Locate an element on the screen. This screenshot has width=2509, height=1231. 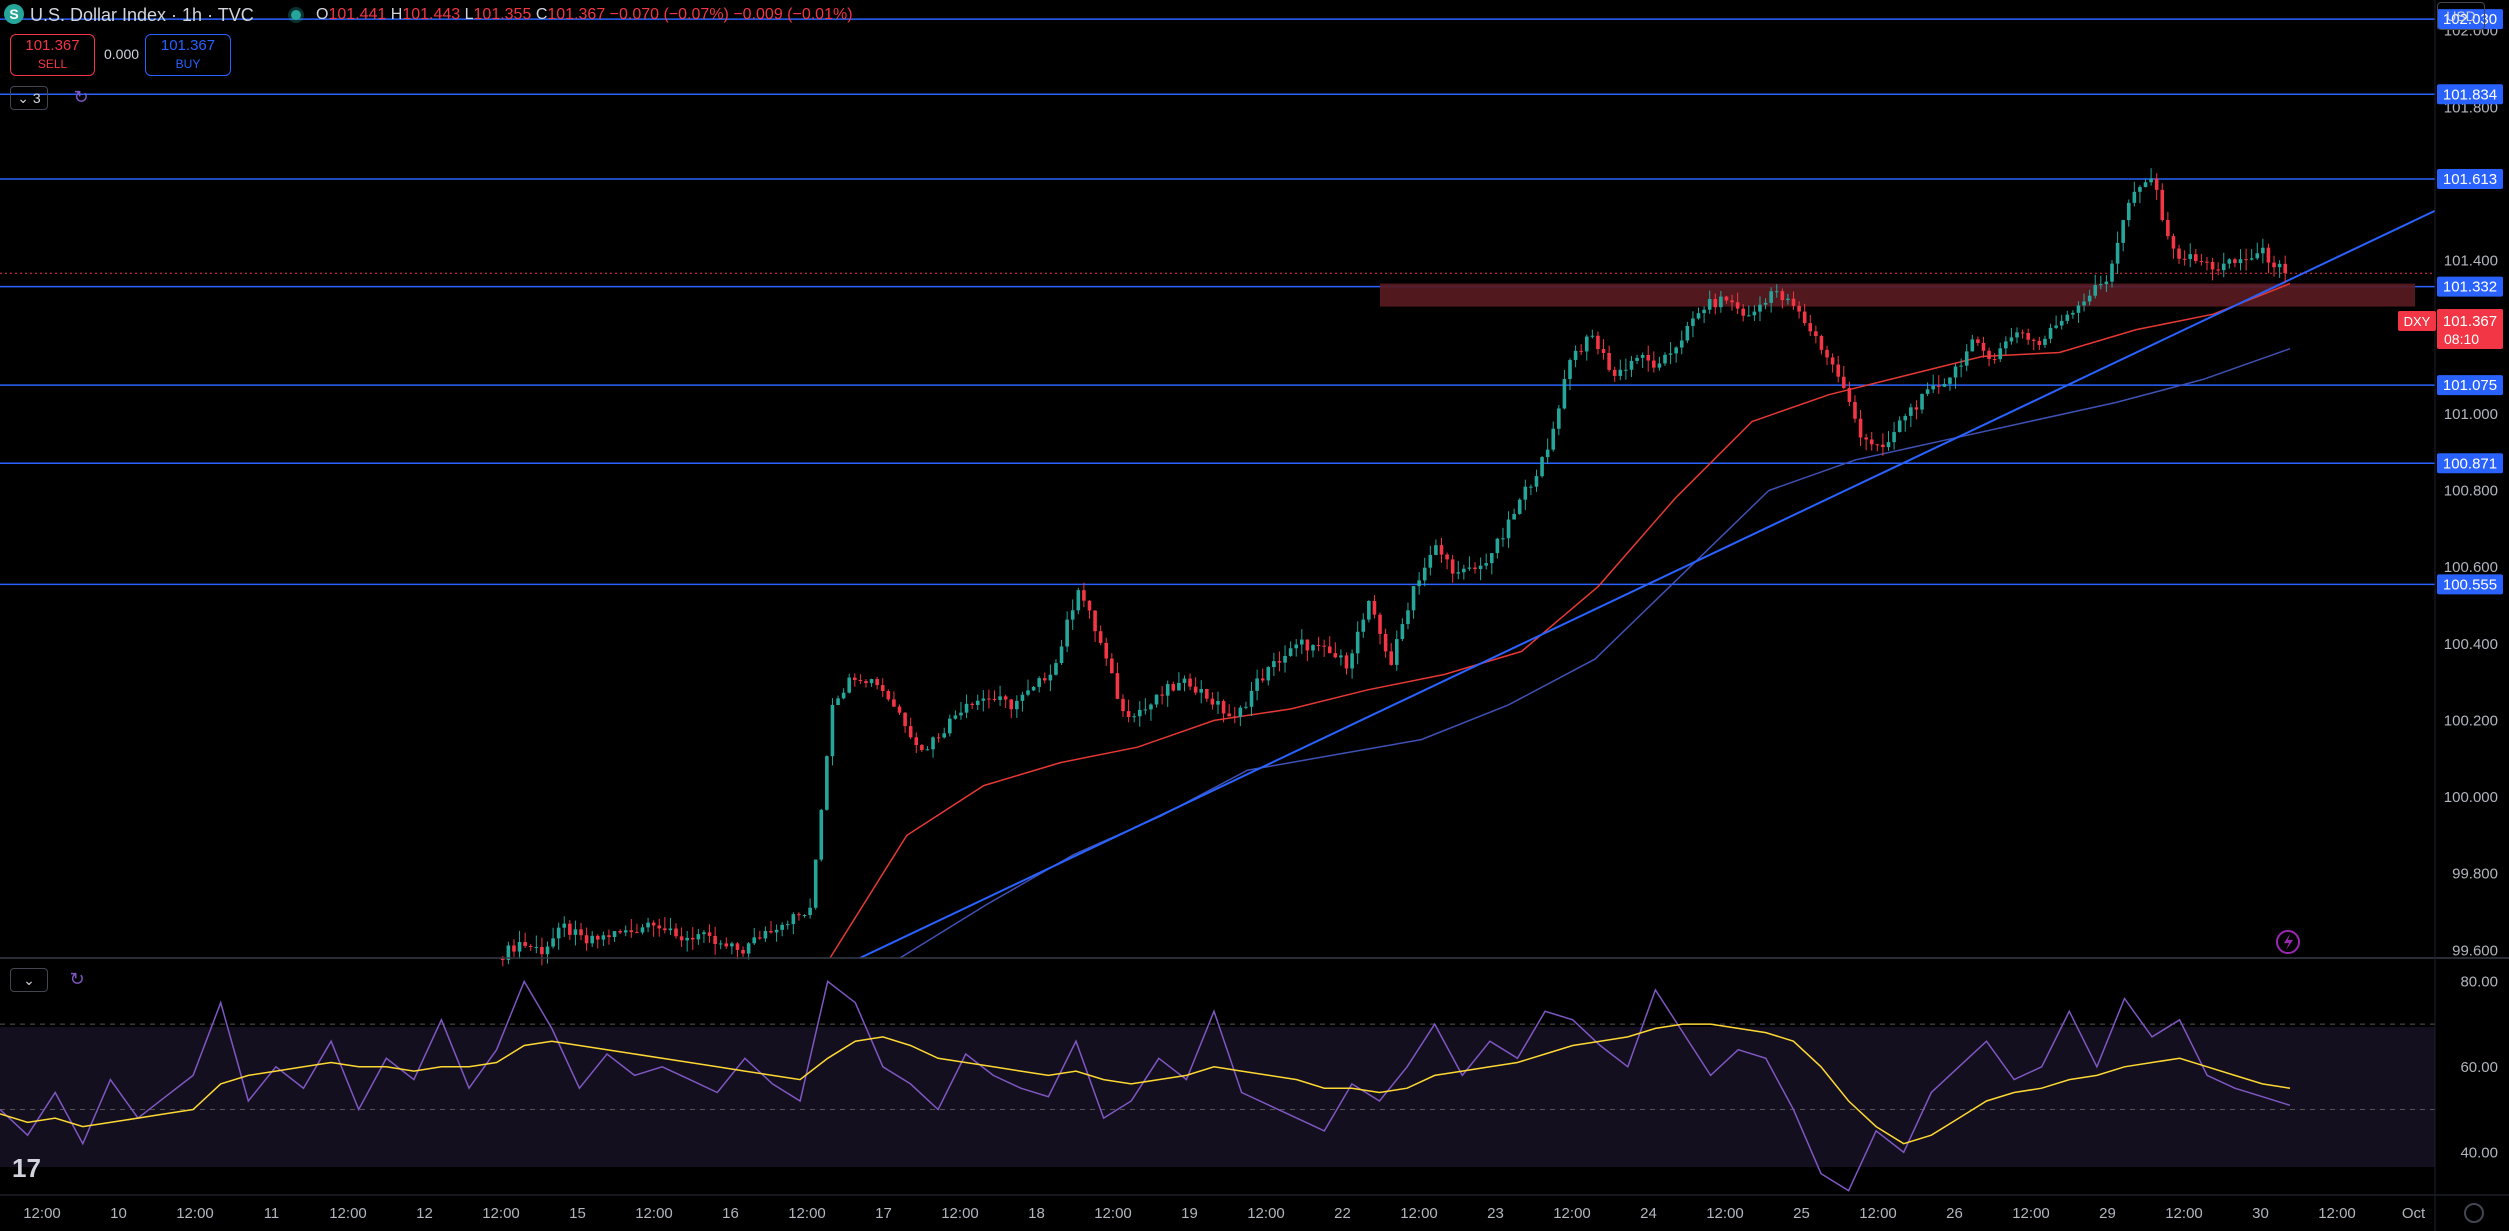
market-status-icon is located at coordinates (296, 15).